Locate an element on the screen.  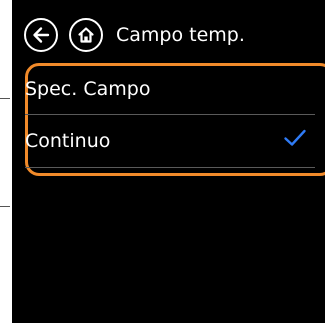
back-button is located at coordinates (41, 35).